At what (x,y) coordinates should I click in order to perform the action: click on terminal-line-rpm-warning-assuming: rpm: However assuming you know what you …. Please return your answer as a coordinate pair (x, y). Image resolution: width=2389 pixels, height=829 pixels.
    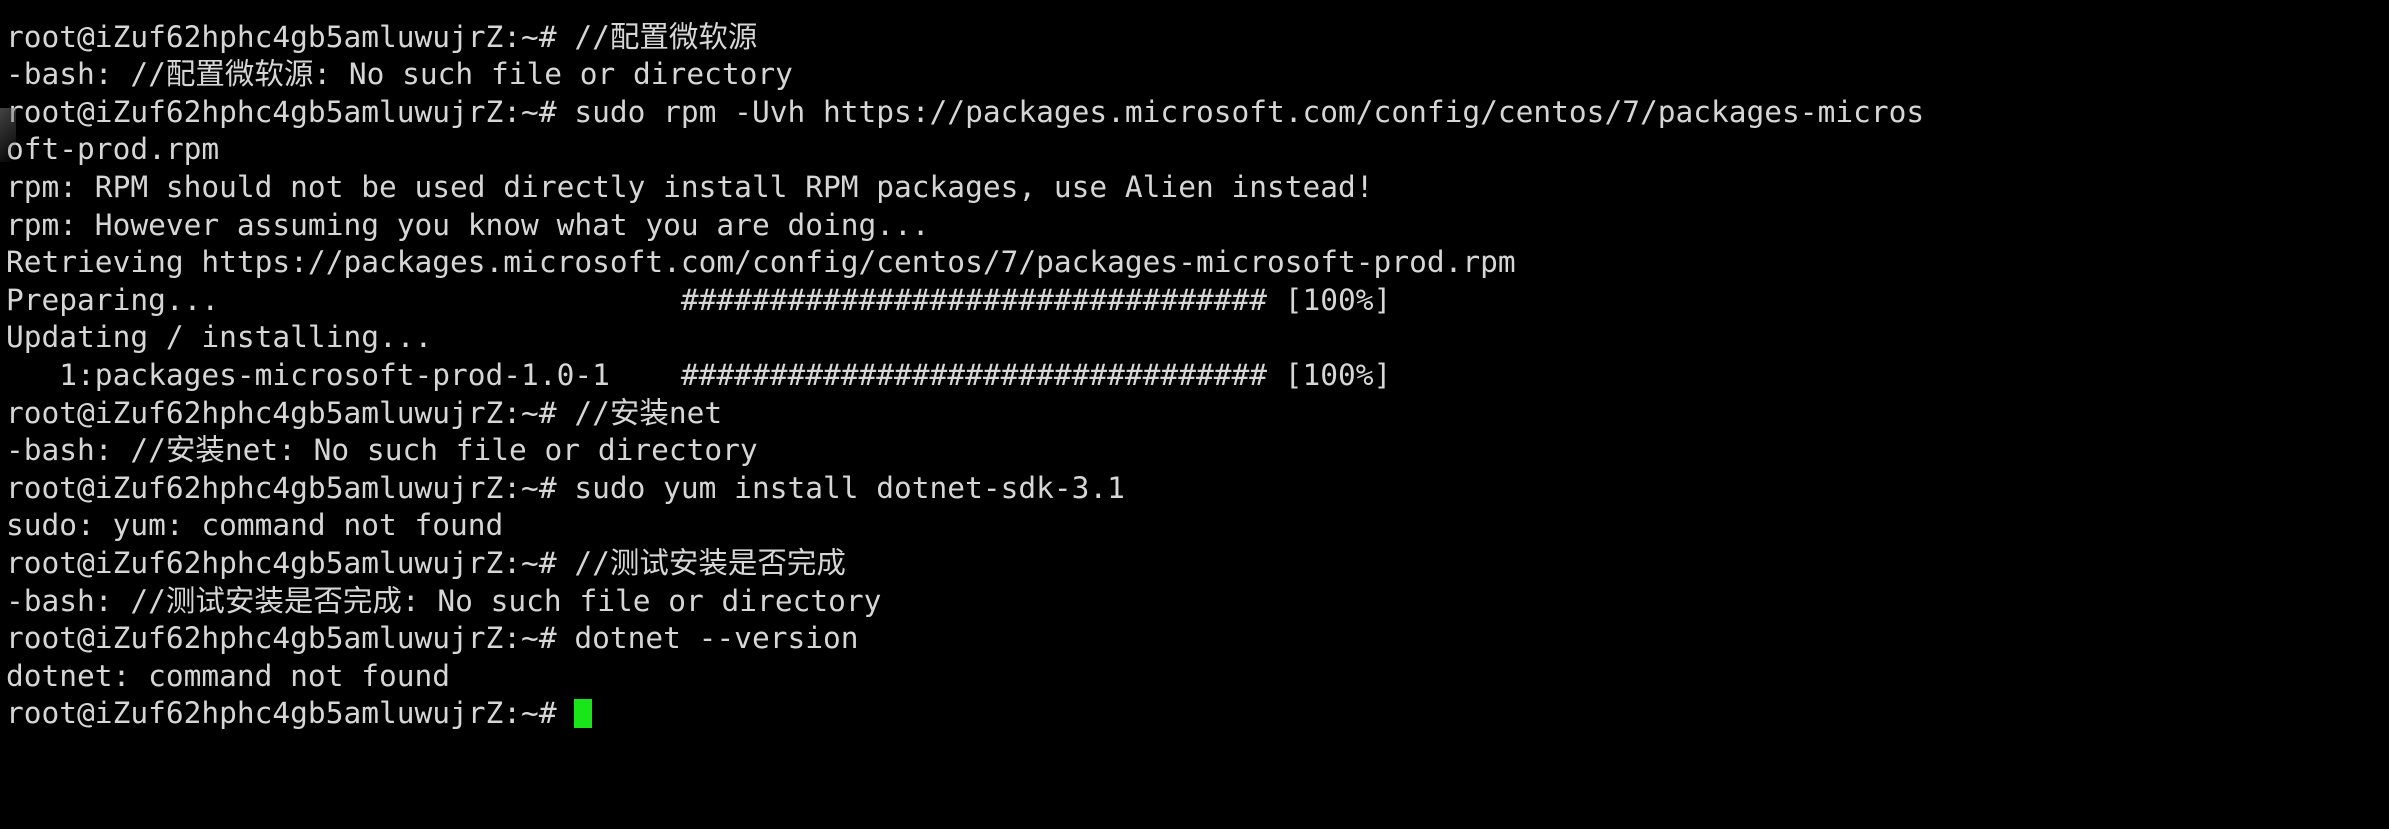
    Looking at the image, I should click on (468, 224).